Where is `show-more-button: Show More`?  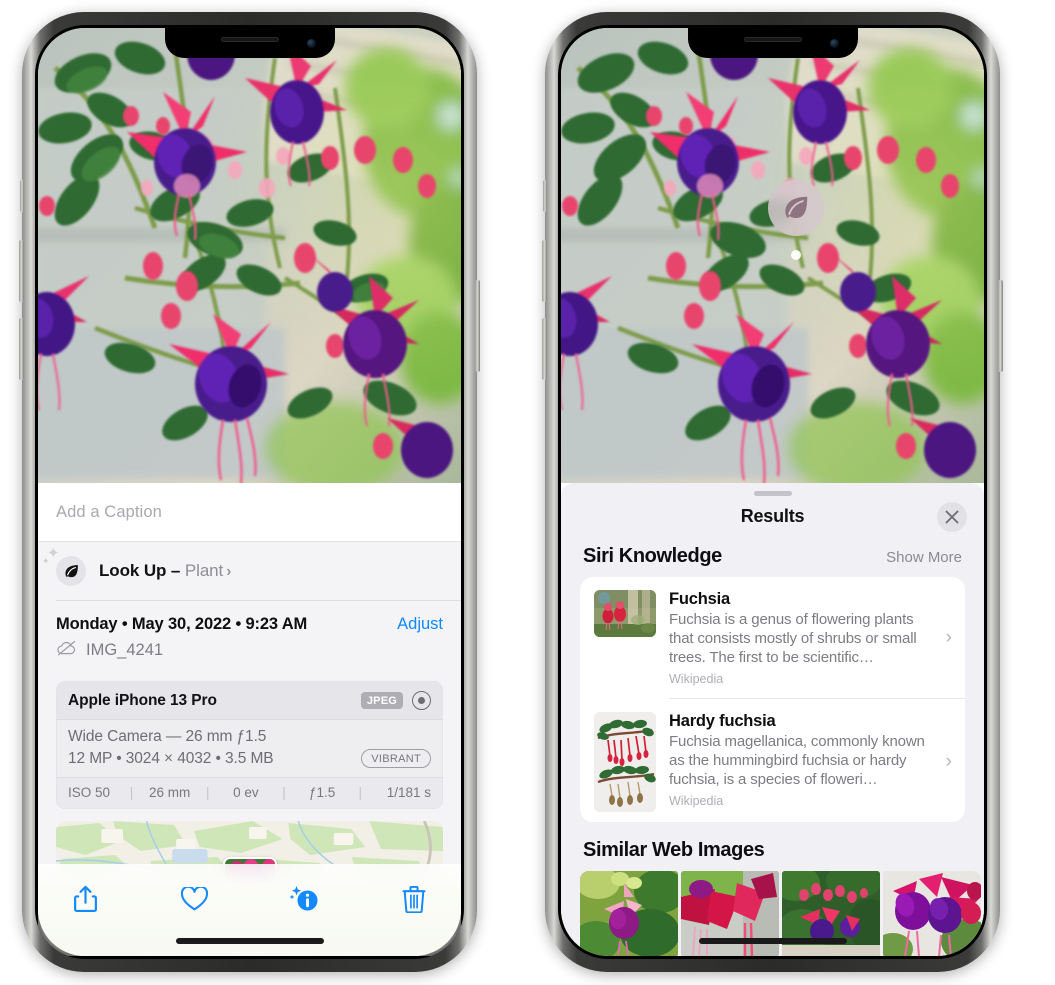
show-more-button: Show More is located at coordinates (924, 557).